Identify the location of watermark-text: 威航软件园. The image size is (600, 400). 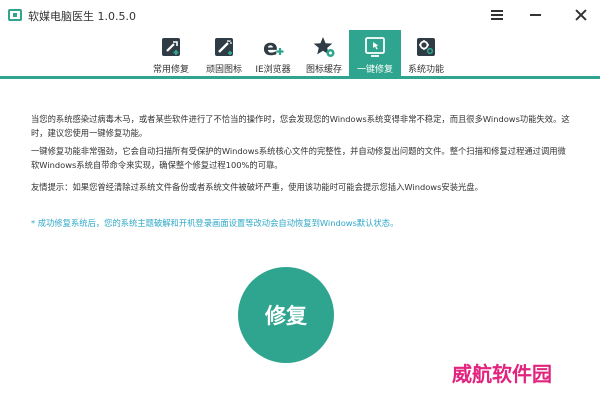
(502, 374).